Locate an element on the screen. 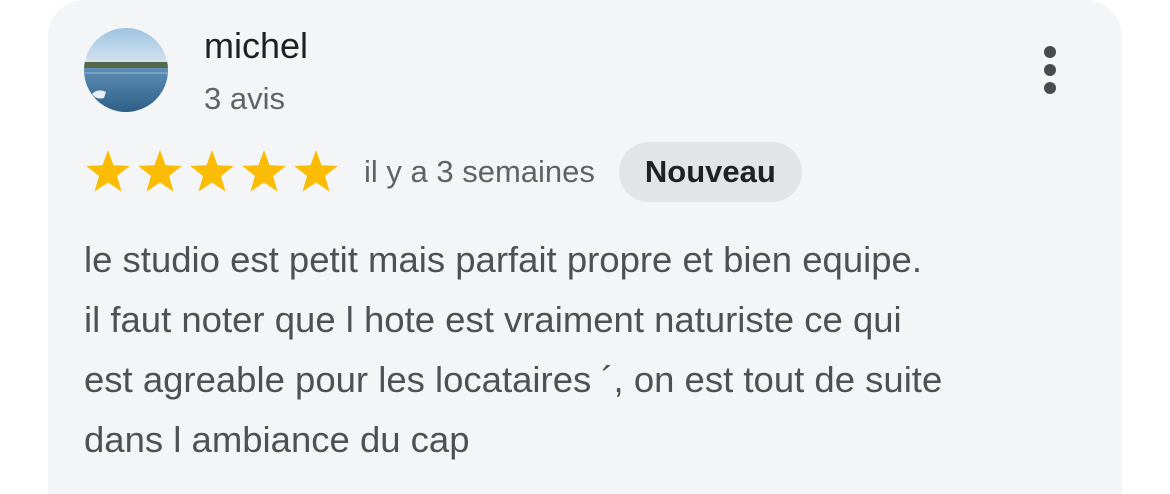  lake-landscape-avatar-image is located at coordinates (126, 70).